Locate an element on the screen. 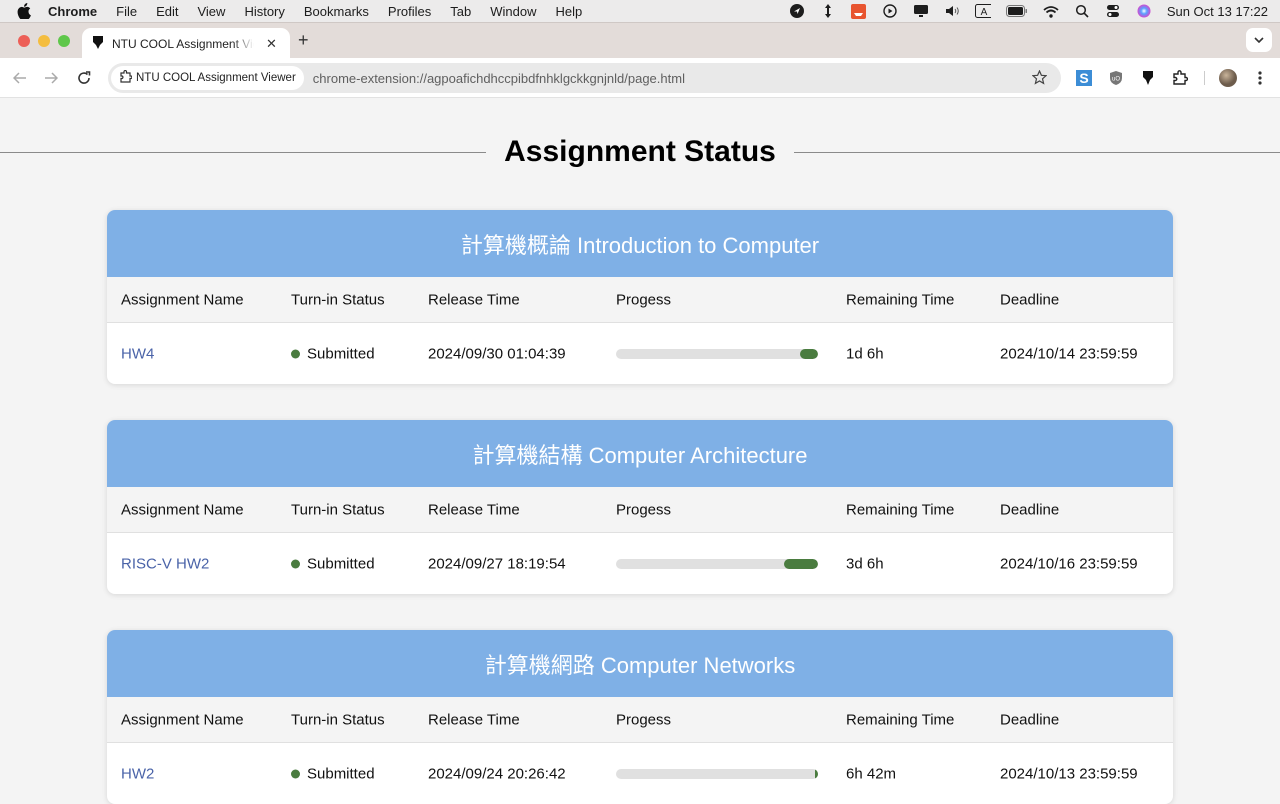 Image resolution: width=1280 pixels, height=804 pixels. page-heading: Assignment Status is located at coordinates (640, 152).